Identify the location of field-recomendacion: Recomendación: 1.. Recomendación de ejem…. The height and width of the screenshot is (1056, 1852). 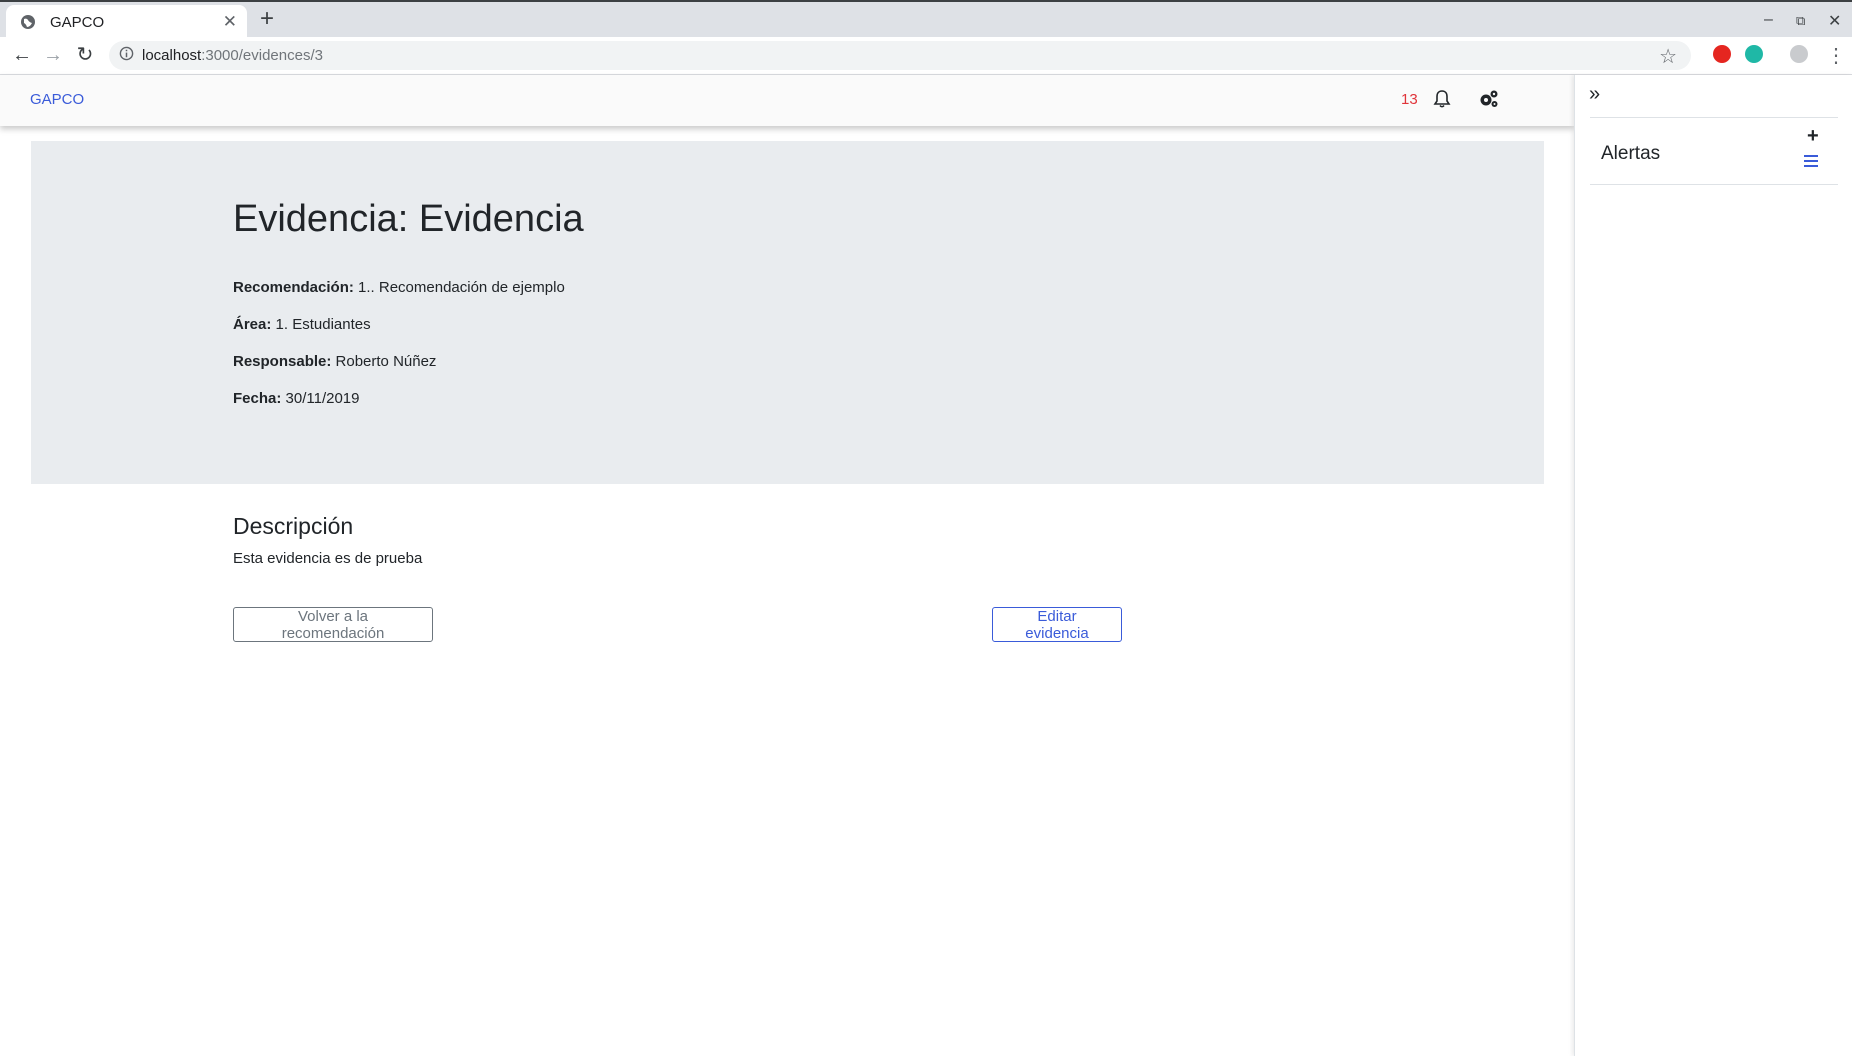
(399, 287).